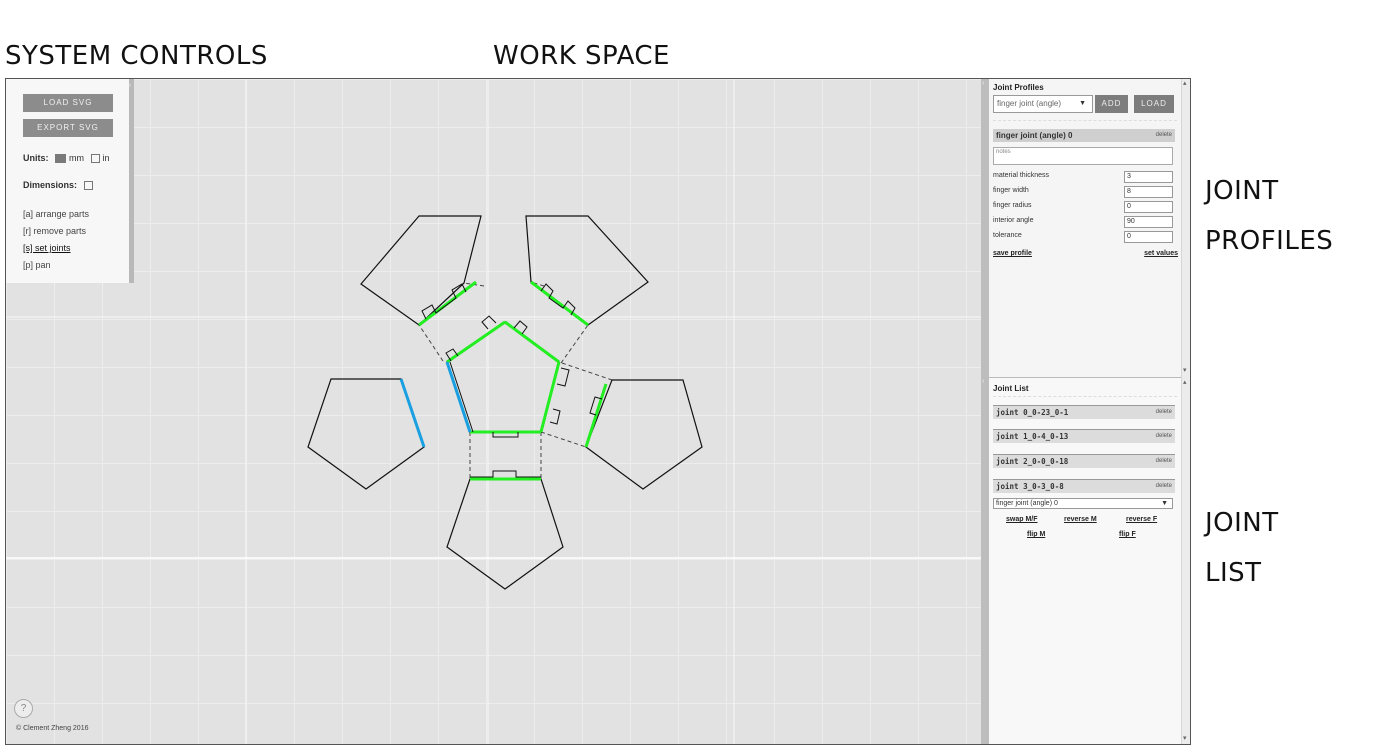 This screenshot has width=1400, height=750. What do you see at coordinates (1012, 253) in the screenshot?
I see `save-profile-link: save profile` at bounding box center [1012, 253].